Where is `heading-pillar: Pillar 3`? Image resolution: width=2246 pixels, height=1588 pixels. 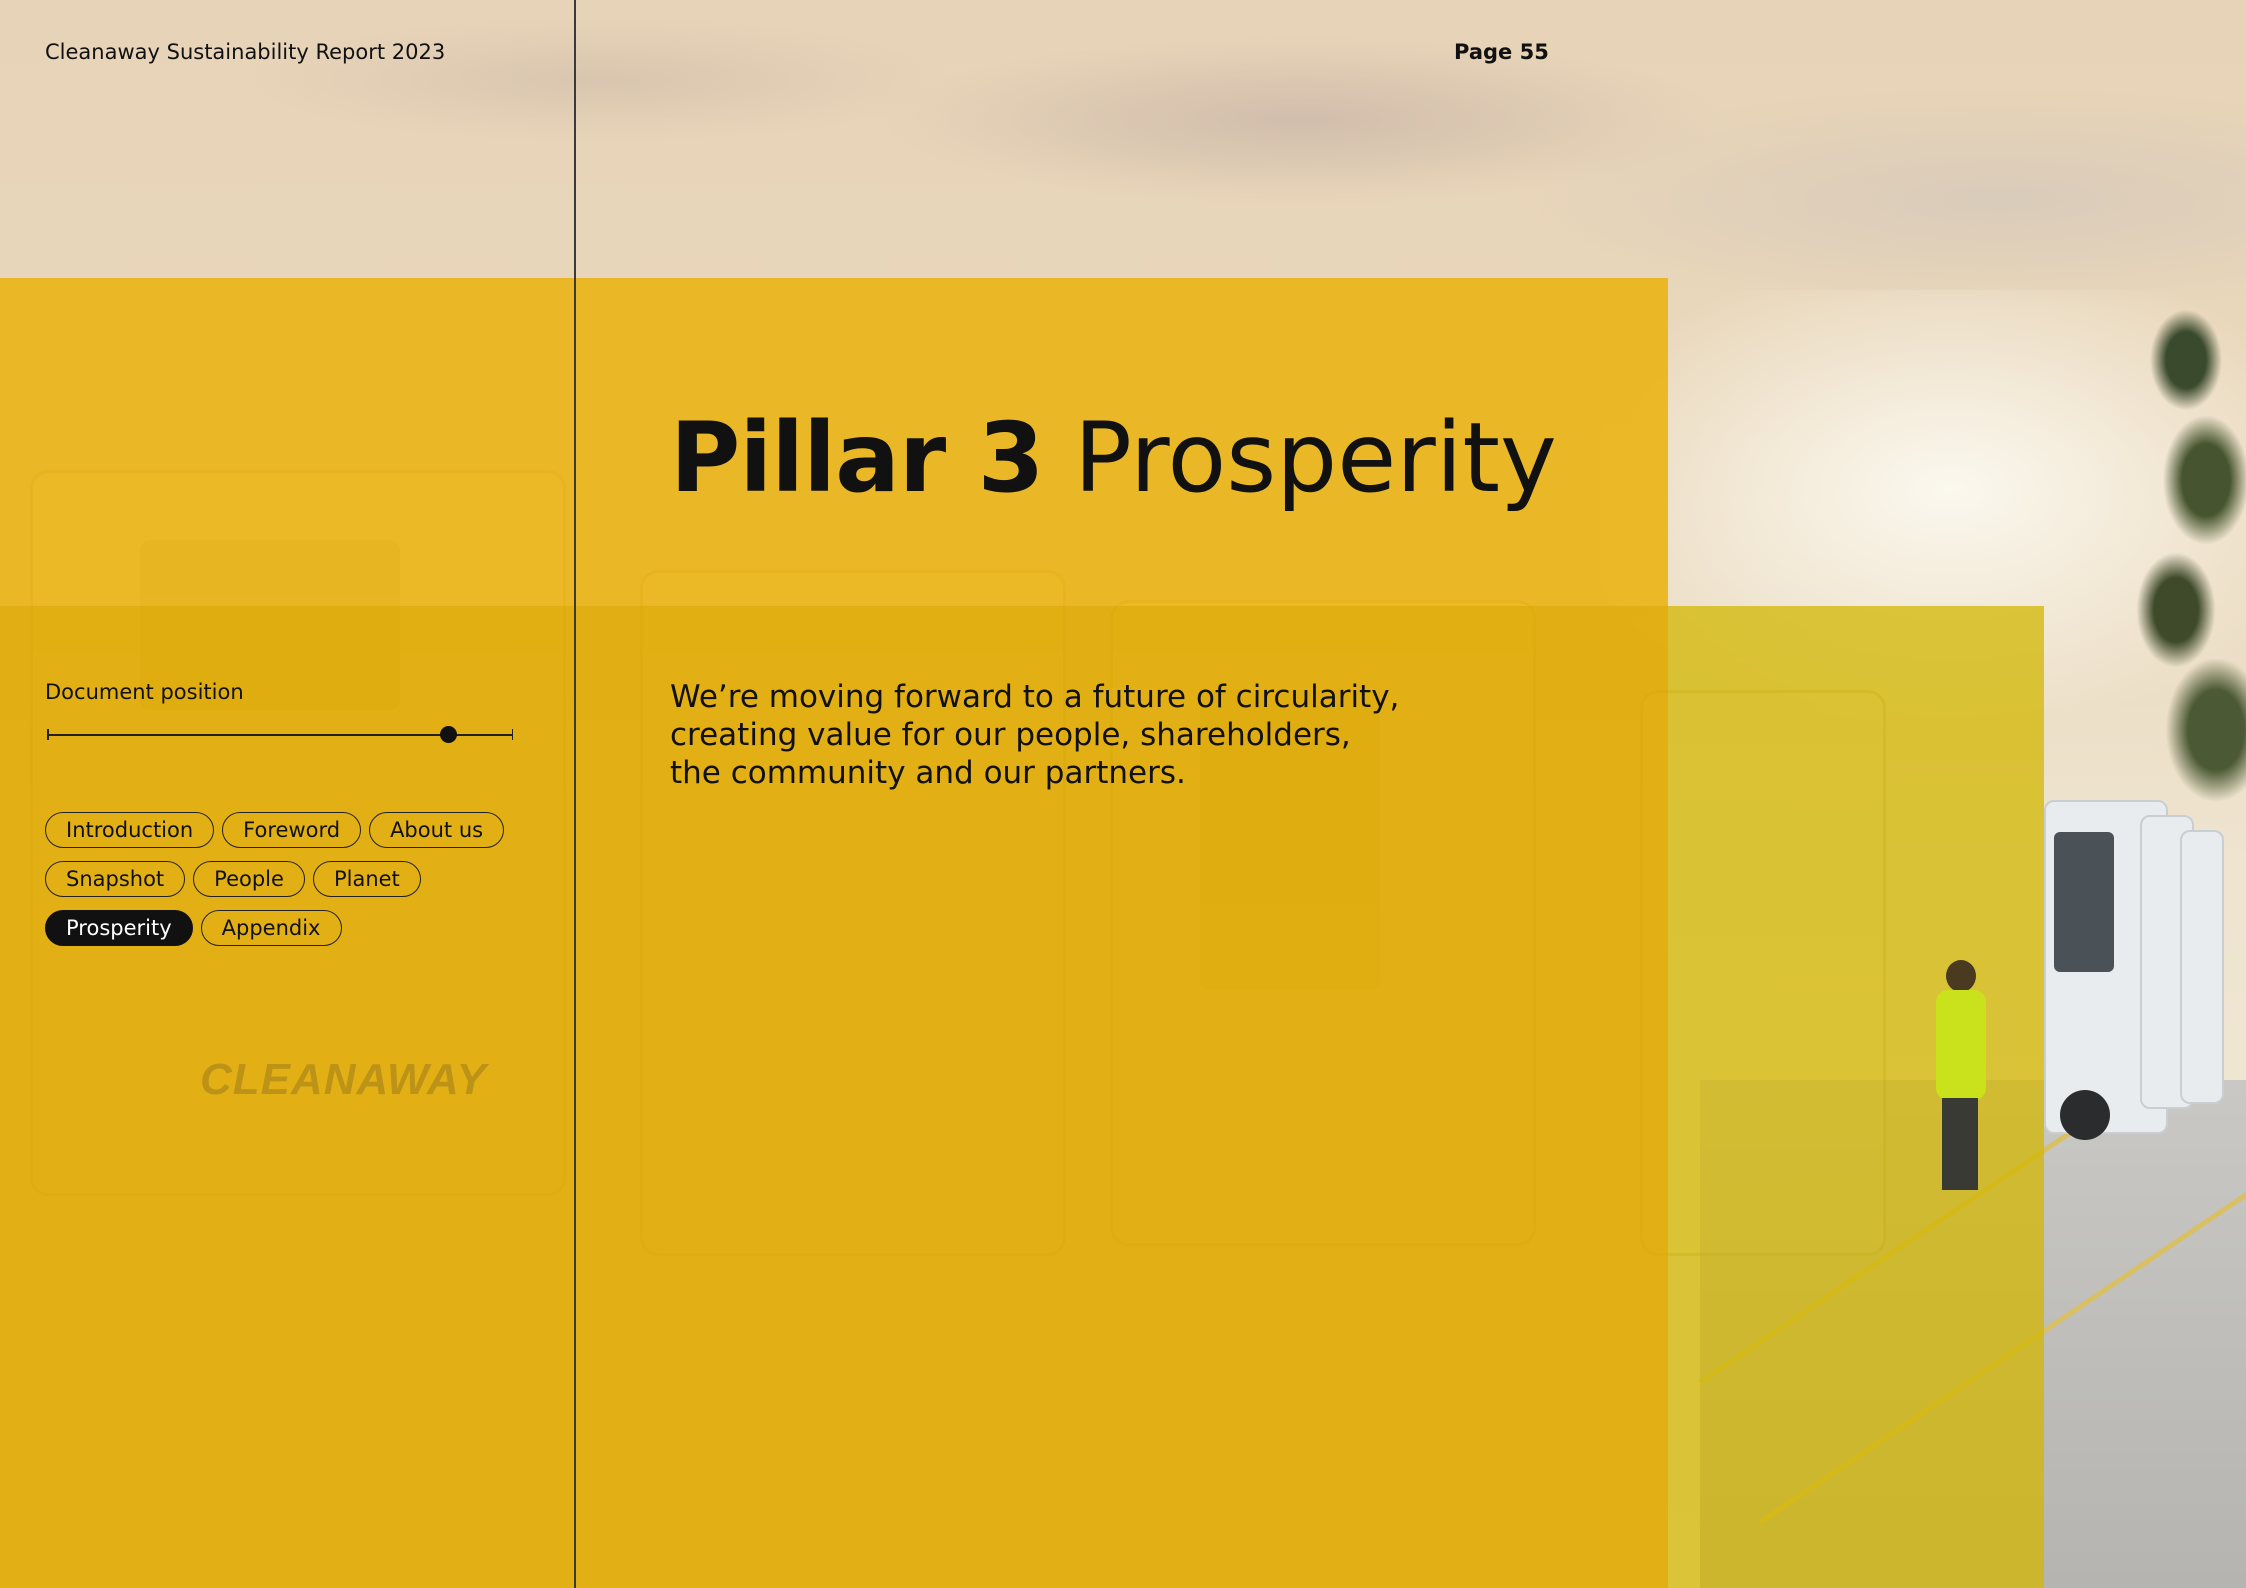
heading-pillar: Pillar 3 is located at coordinates (857, 458).